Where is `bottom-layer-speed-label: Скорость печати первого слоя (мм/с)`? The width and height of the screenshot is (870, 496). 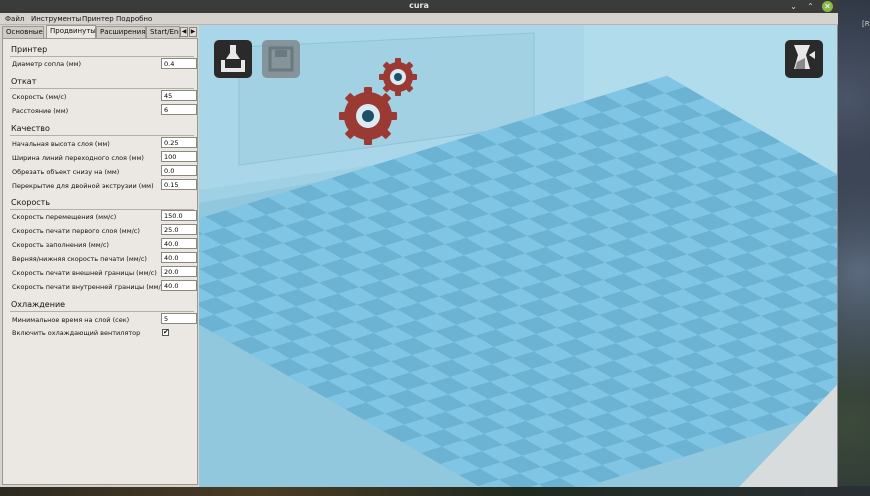
bottom-layer-speed-label: Скорость печати первого слоя (мм/с) is located at coordinates (76, 231).